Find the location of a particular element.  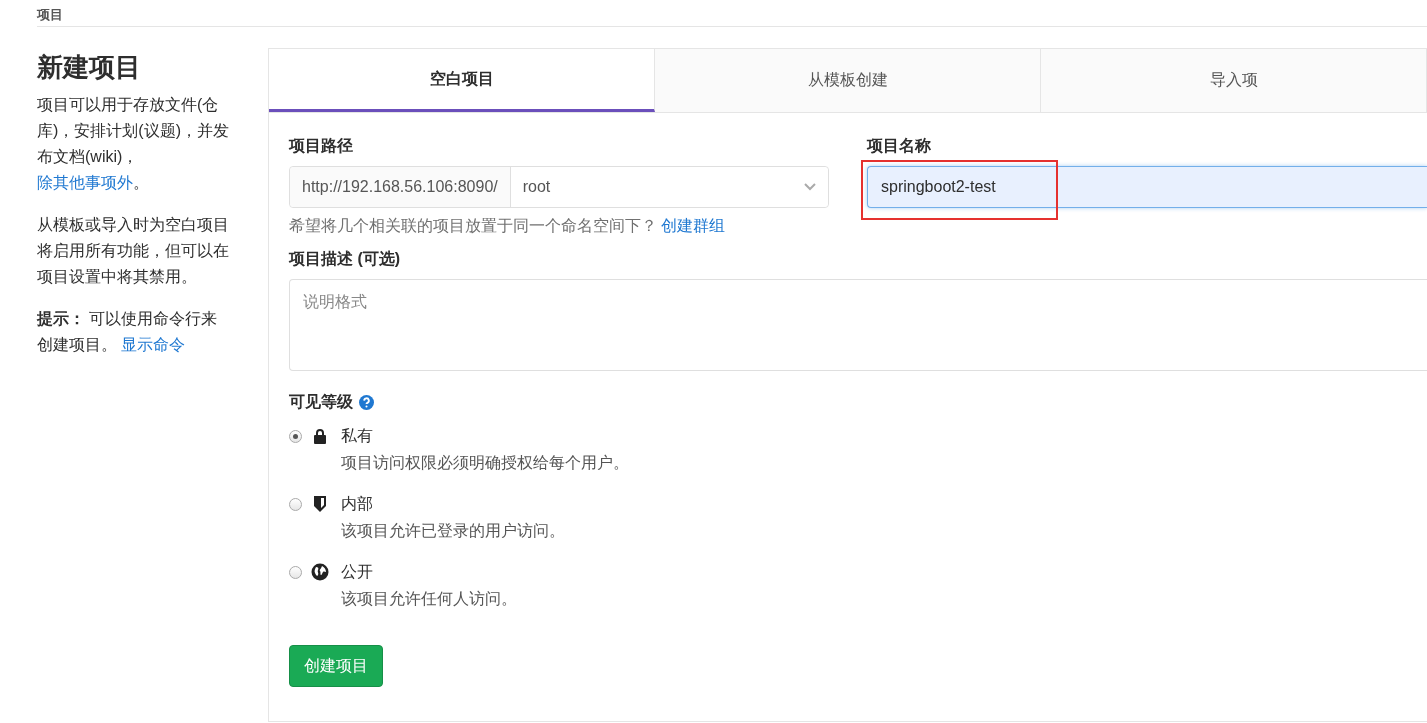

name-field: springboot2-test is located at coordinates (1147, 187).